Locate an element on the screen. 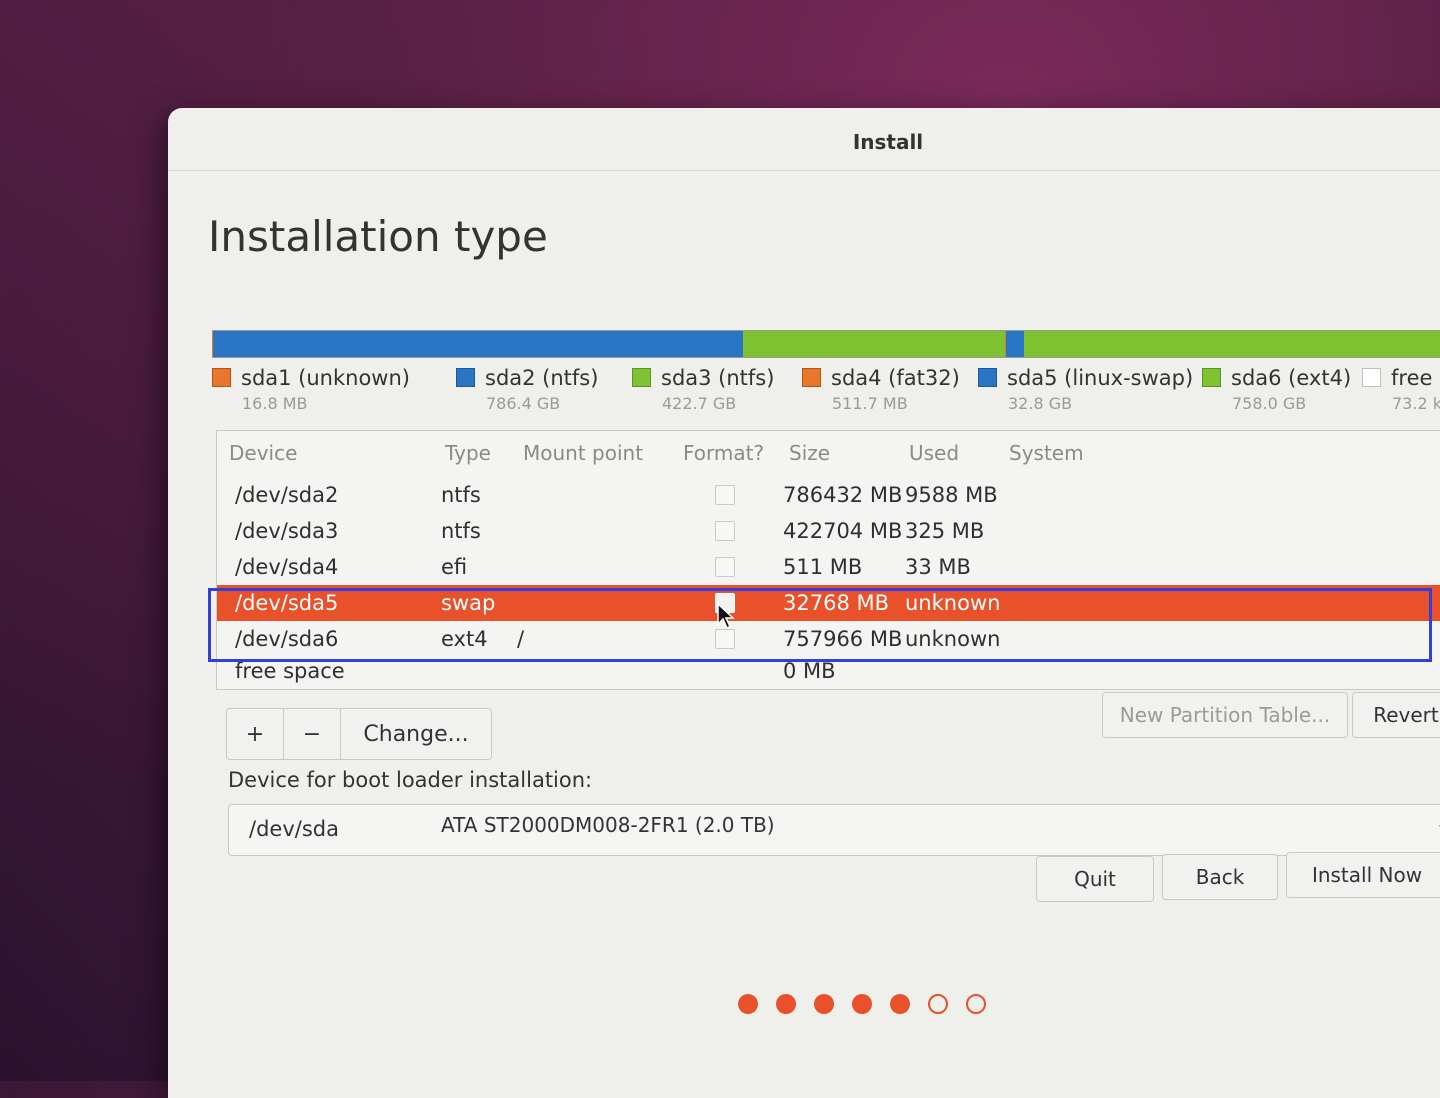 Image resolution: width=1440 pixels, height=1098 pixels. column-header-used: Used is located at coordinates (934, 453).